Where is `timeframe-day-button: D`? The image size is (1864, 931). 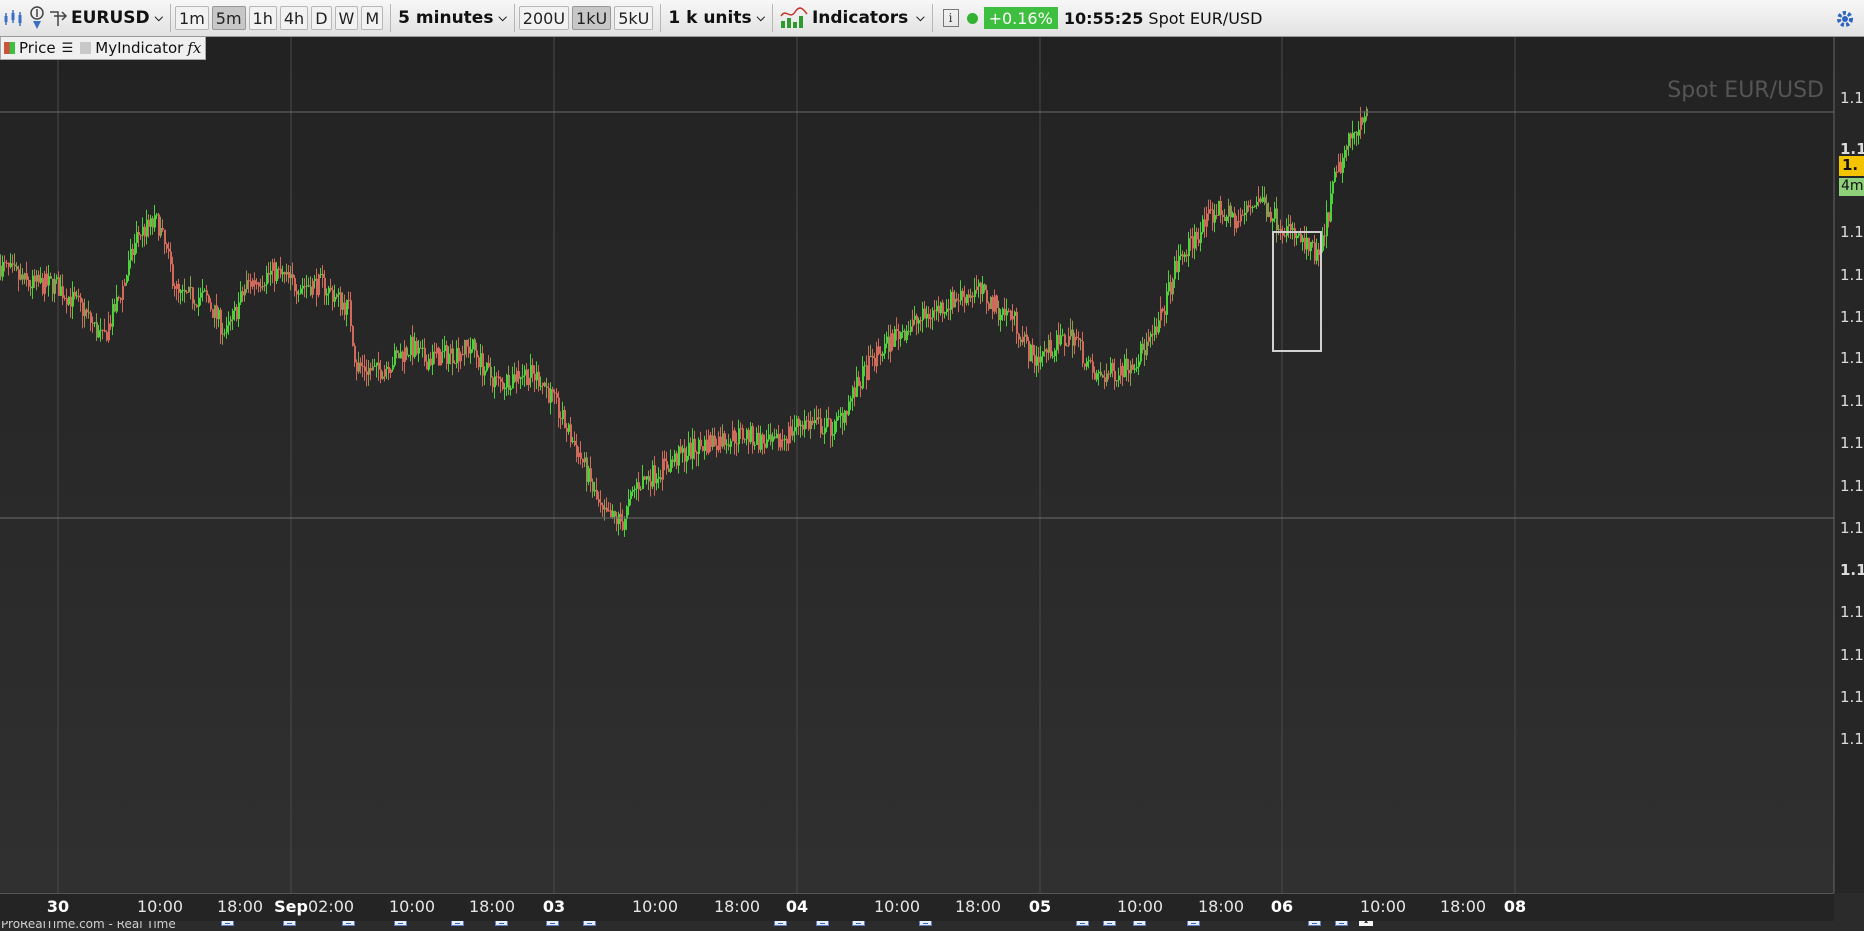
timeframe-day-button: D is located at coordinates (321, 18).